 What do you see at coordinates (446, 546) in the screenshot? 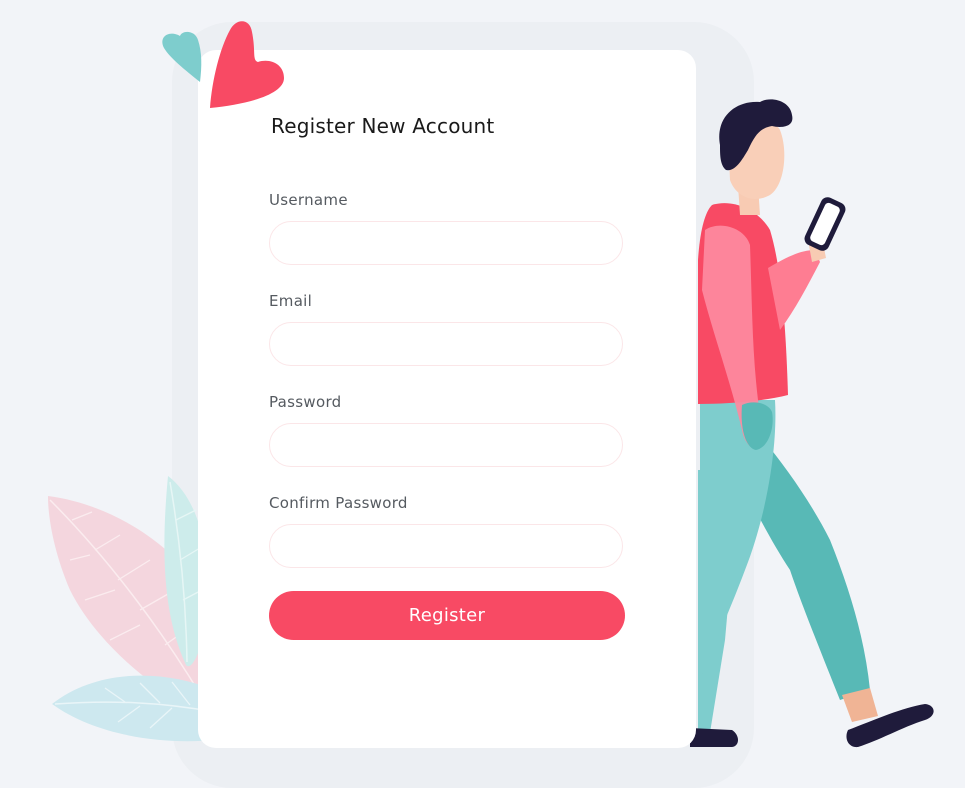
I see `confirm-password-input` at bounding box center [446, 546].